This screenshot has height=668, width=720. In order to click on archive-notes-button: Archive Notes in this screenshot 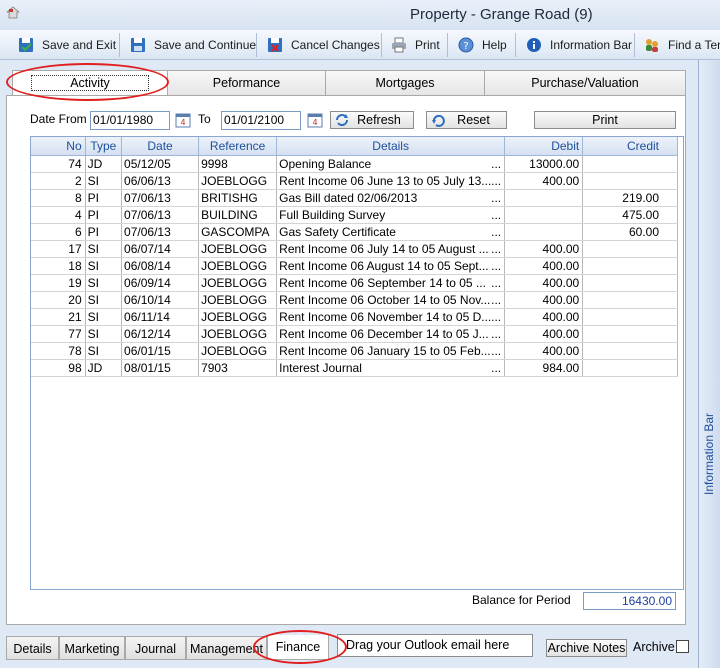, I will do `click(586, 648)`.